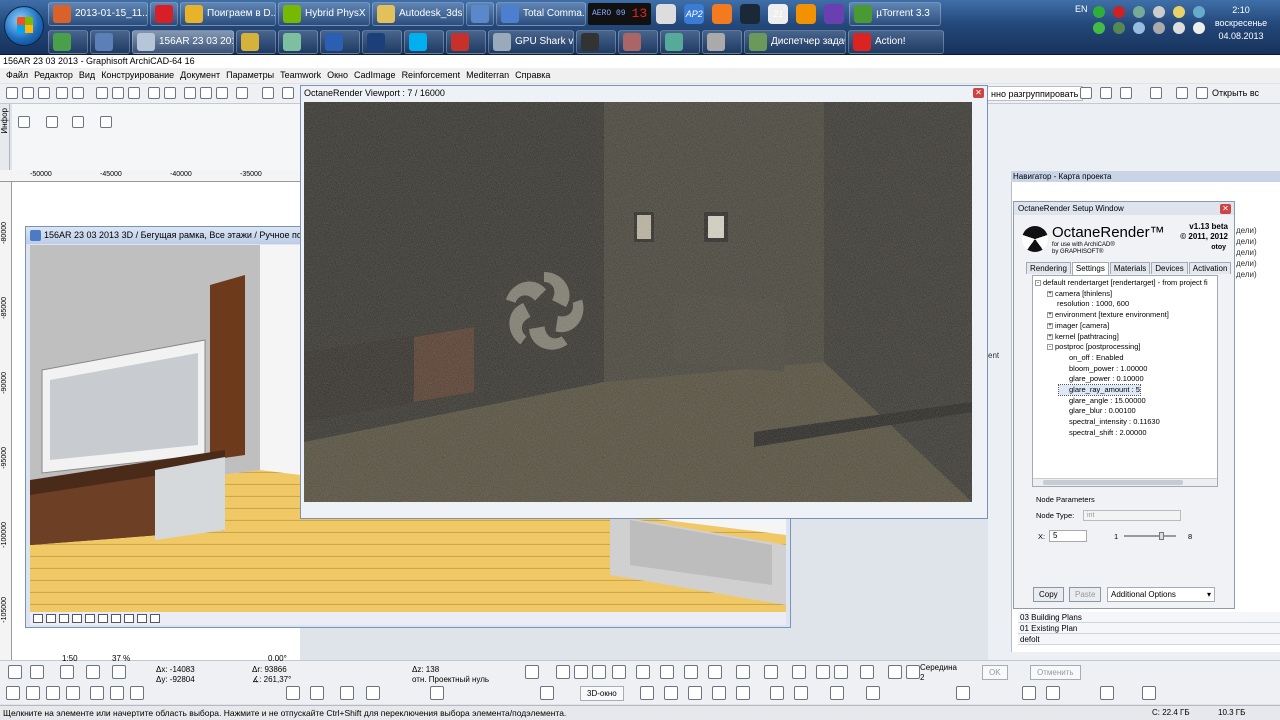  I want to click on guide-icon, so click(288, 93).